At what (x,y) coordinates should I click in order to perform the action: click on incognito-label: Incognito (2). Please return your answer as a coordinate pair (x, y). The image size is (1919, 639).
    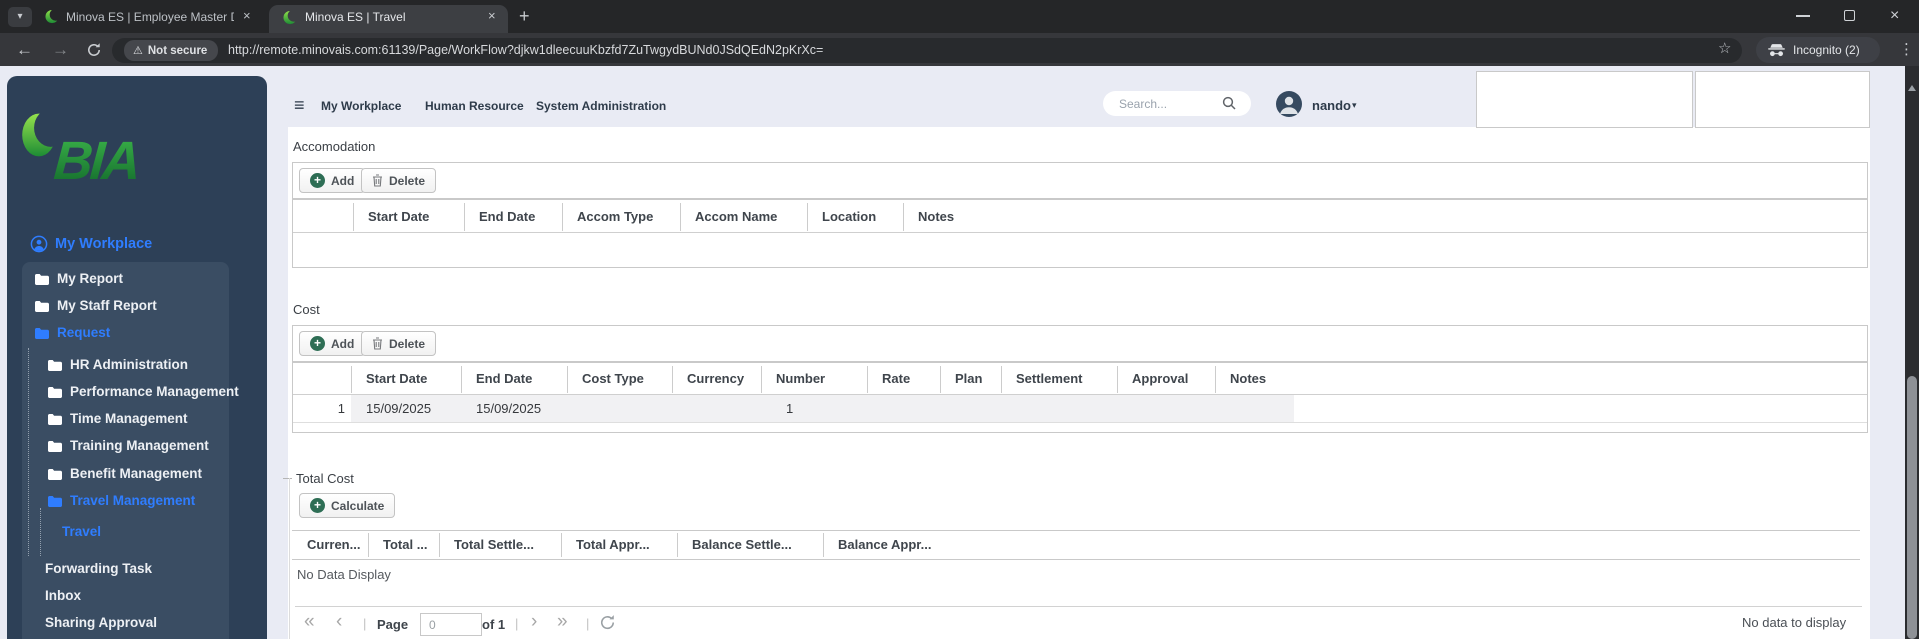
    Looking at the image, I should click on (1826, 50).